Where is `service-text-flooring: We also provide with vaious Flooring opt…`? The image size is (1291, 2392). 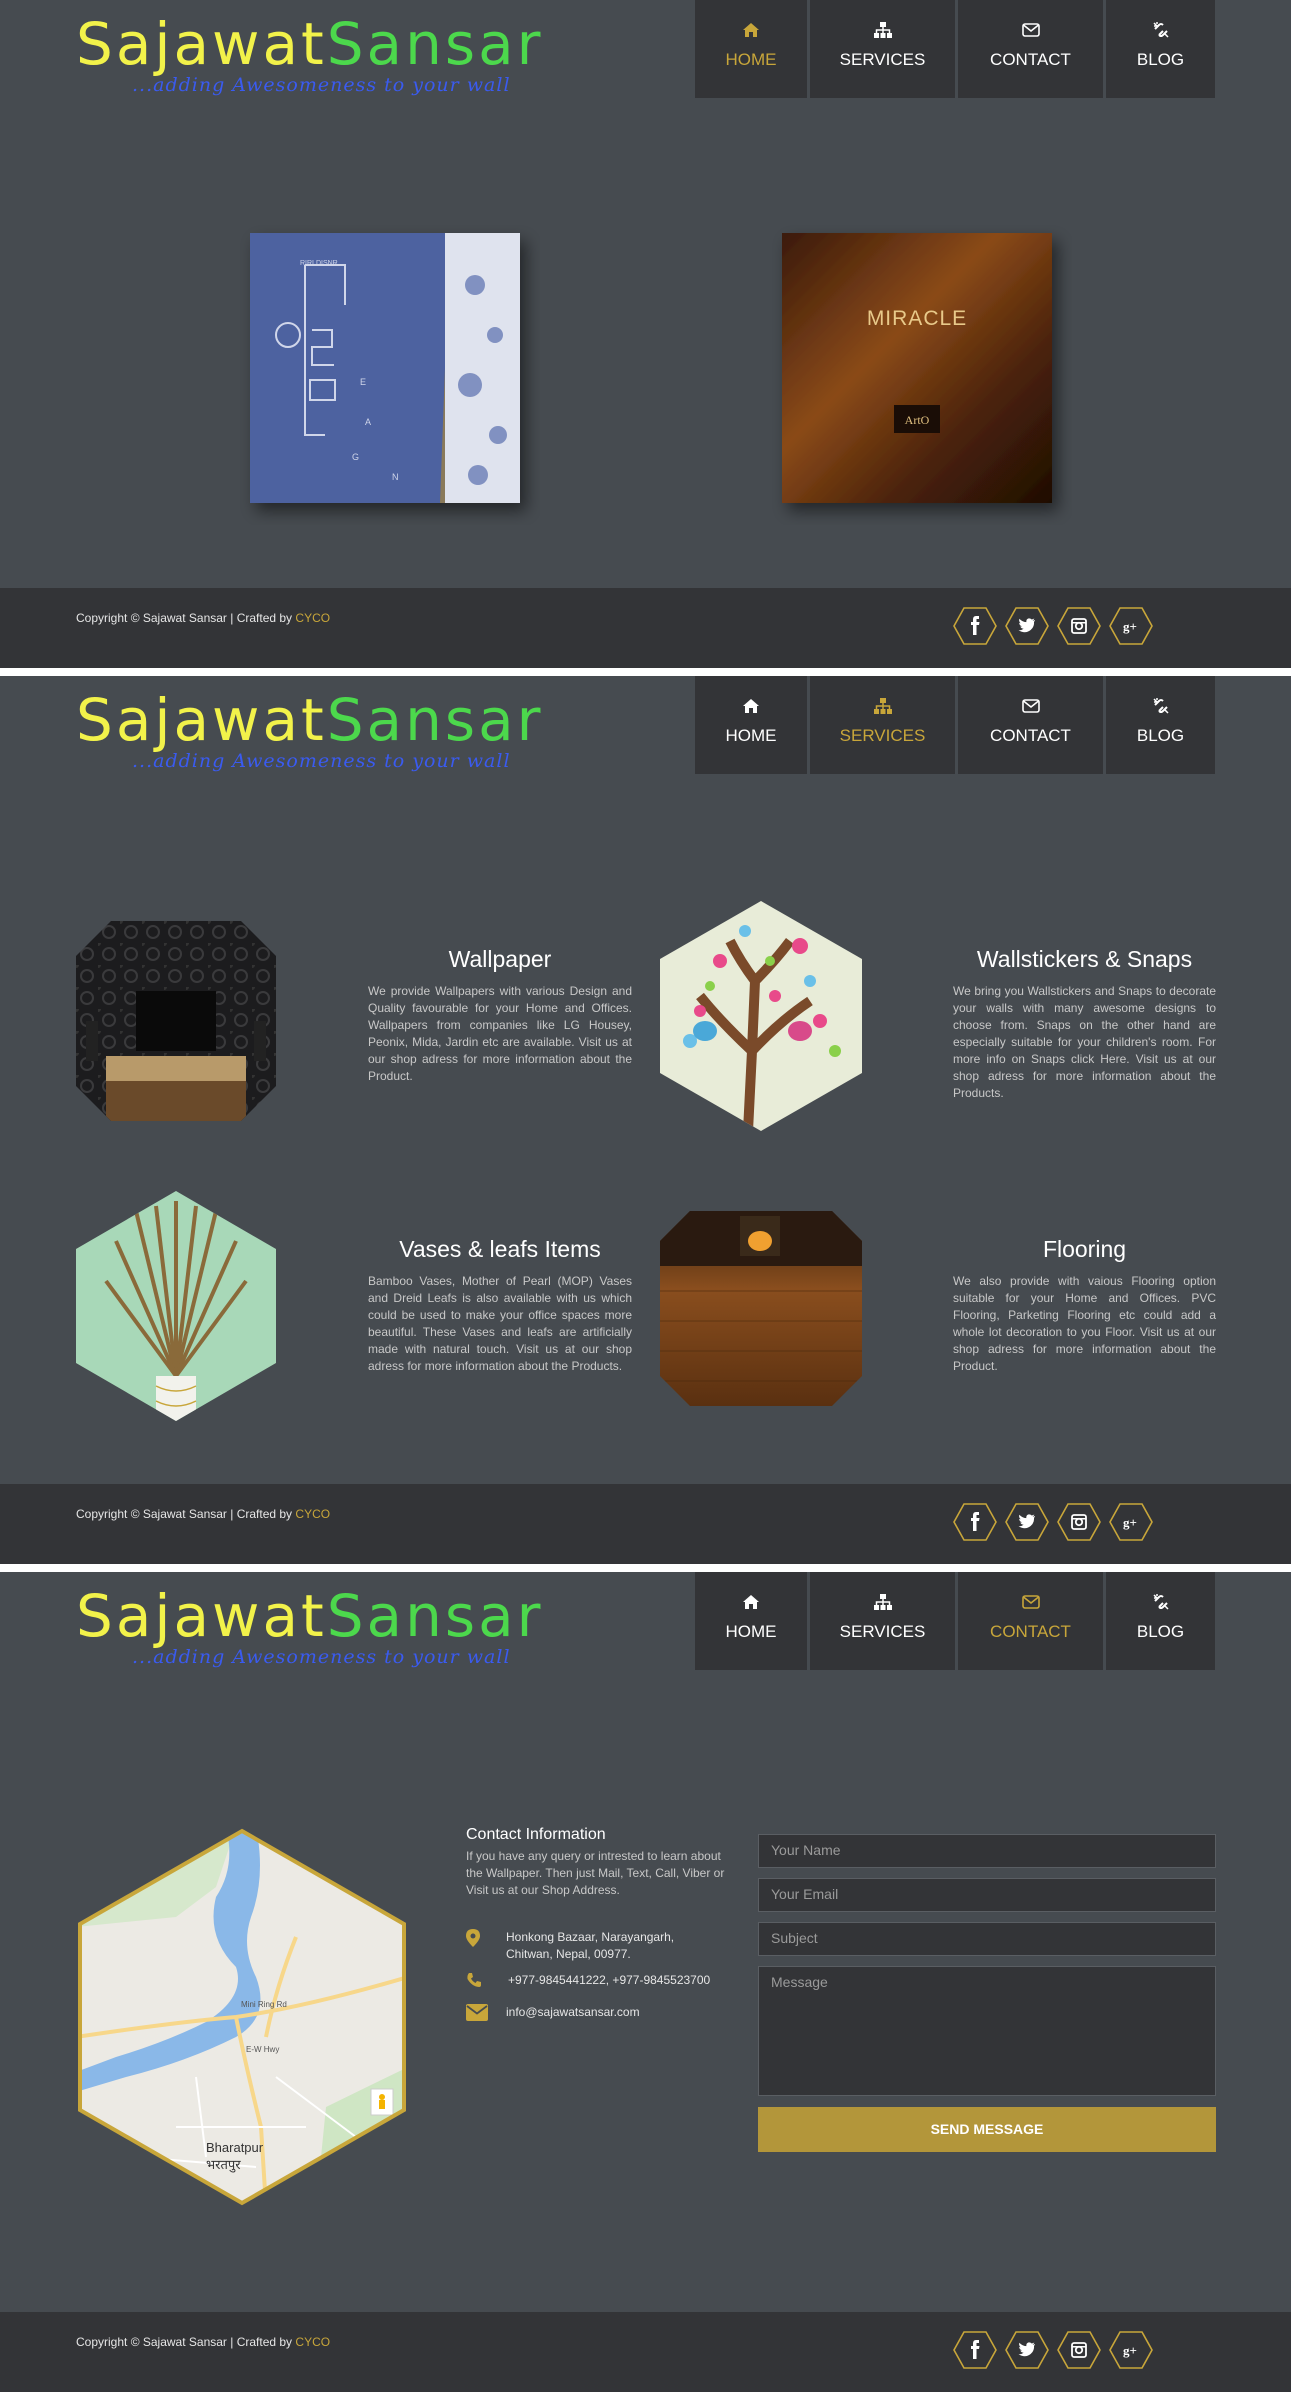 service-text-flooring: We also provide with vaious Flooring opt… is located at coordinates (1084, 1323).